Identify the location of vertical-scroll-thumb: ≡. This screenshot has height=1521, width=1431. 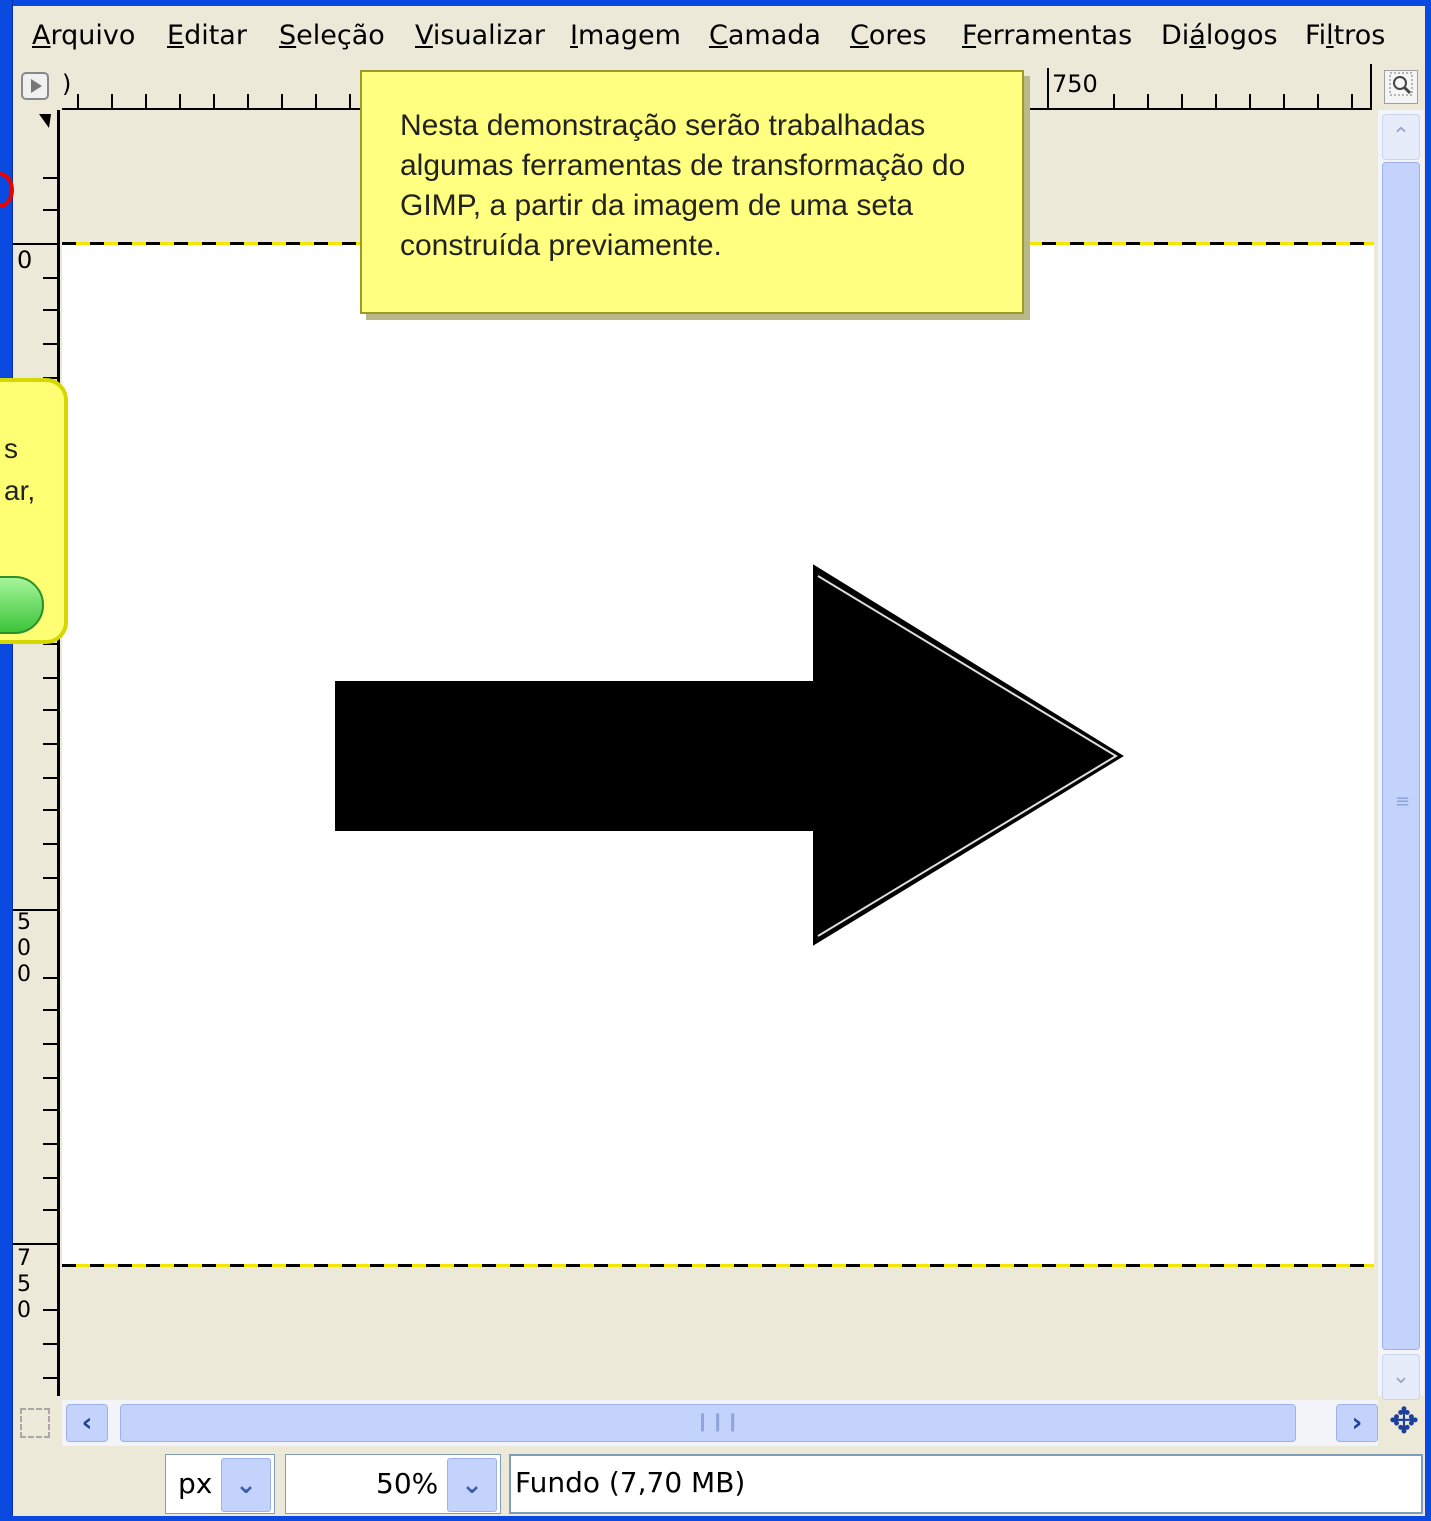
(1401, 756).